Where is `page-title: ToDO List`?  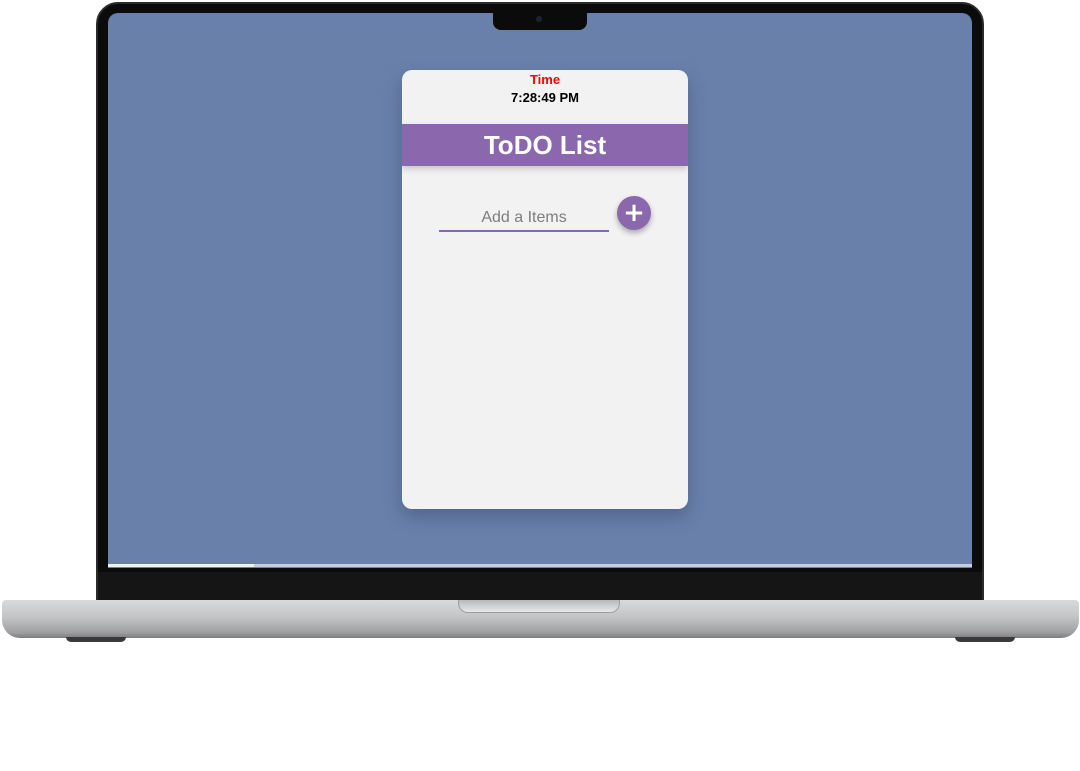 page-title: ToDO List is located at coordinates (545, 145).